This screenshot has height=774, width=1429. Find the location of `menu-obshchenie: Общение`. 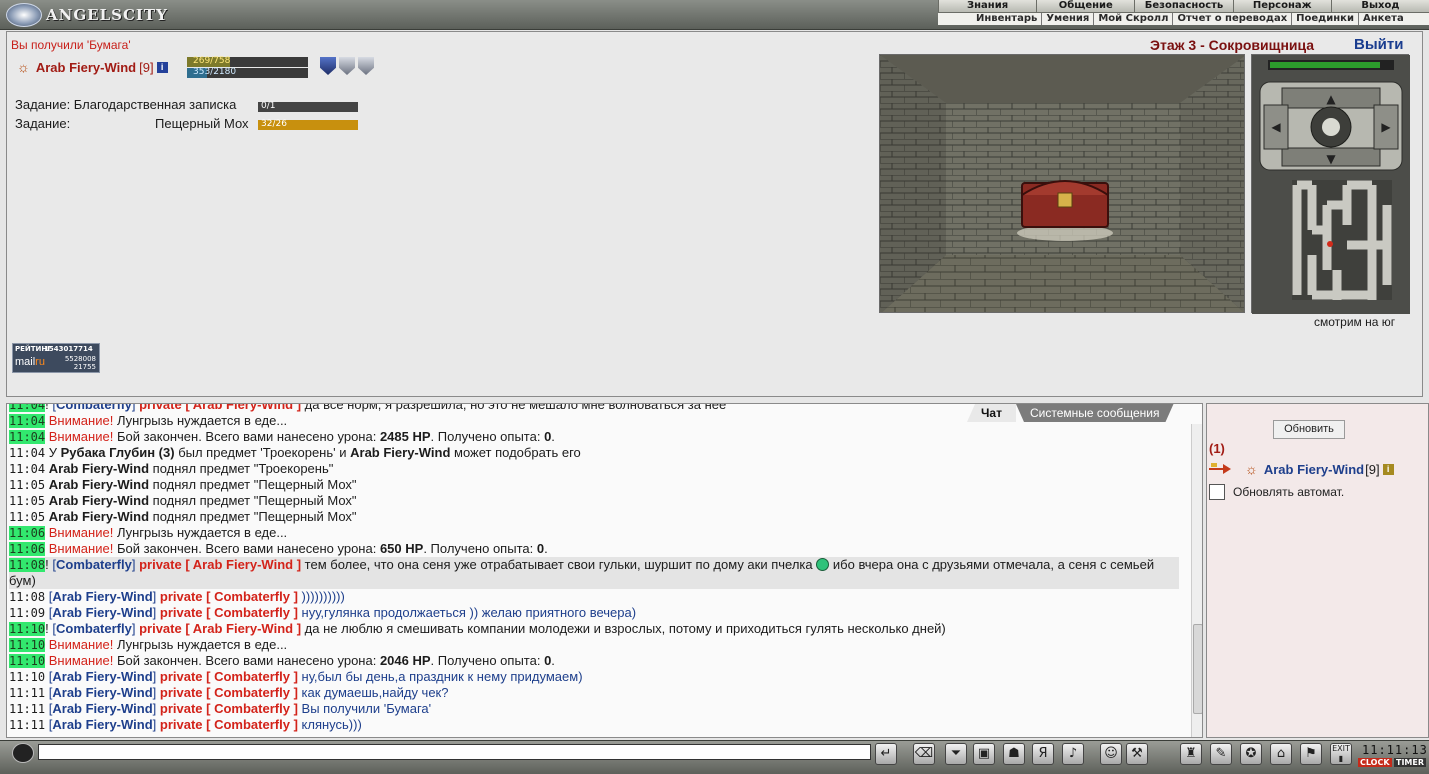

menu-obshchenie: Общение is located at coordinates (1085, 6).